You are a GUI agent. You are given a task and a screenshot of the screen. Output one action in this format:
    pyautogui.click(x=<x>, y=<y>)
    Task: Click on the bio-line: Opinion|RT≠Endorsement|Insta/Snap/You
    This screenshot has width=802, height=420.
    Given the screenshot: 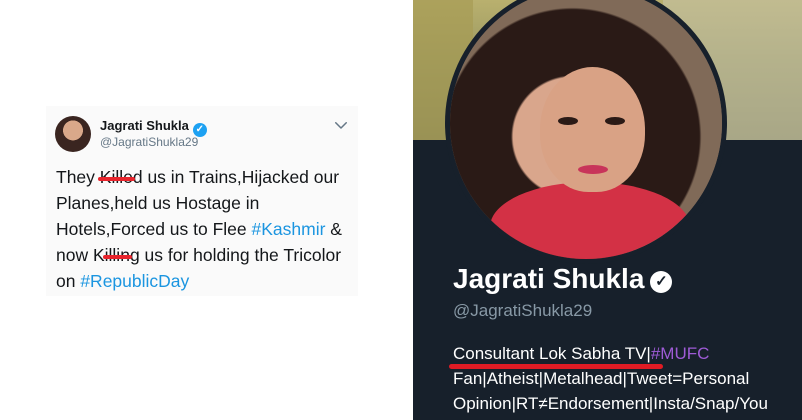 What is the action you would take?
    pyautogui.click(x=610, y=403)
    